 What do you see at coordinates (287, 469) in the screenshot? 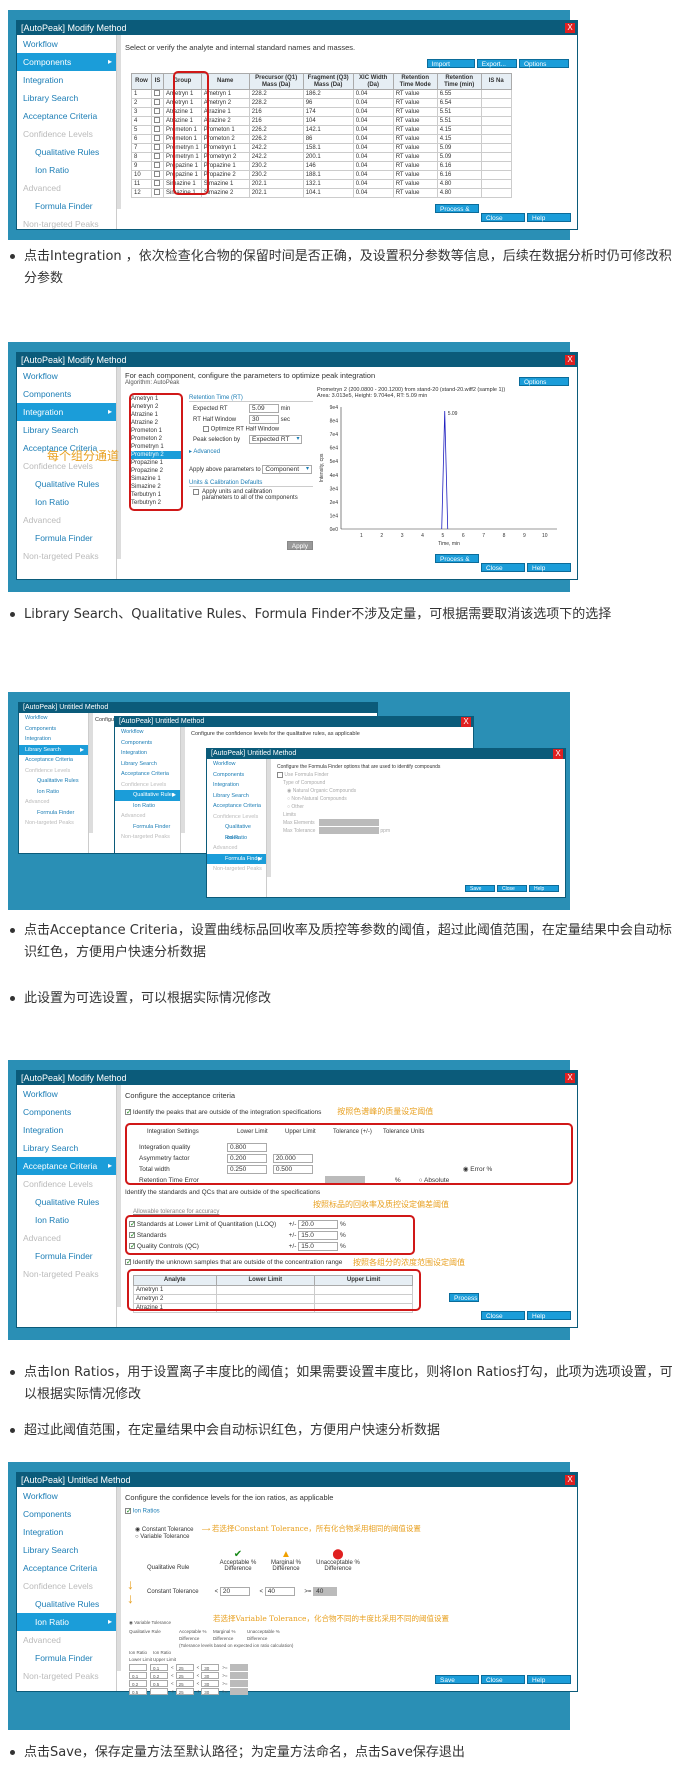
I see `apply-to-select: Component` at bounding box center [287, 469].